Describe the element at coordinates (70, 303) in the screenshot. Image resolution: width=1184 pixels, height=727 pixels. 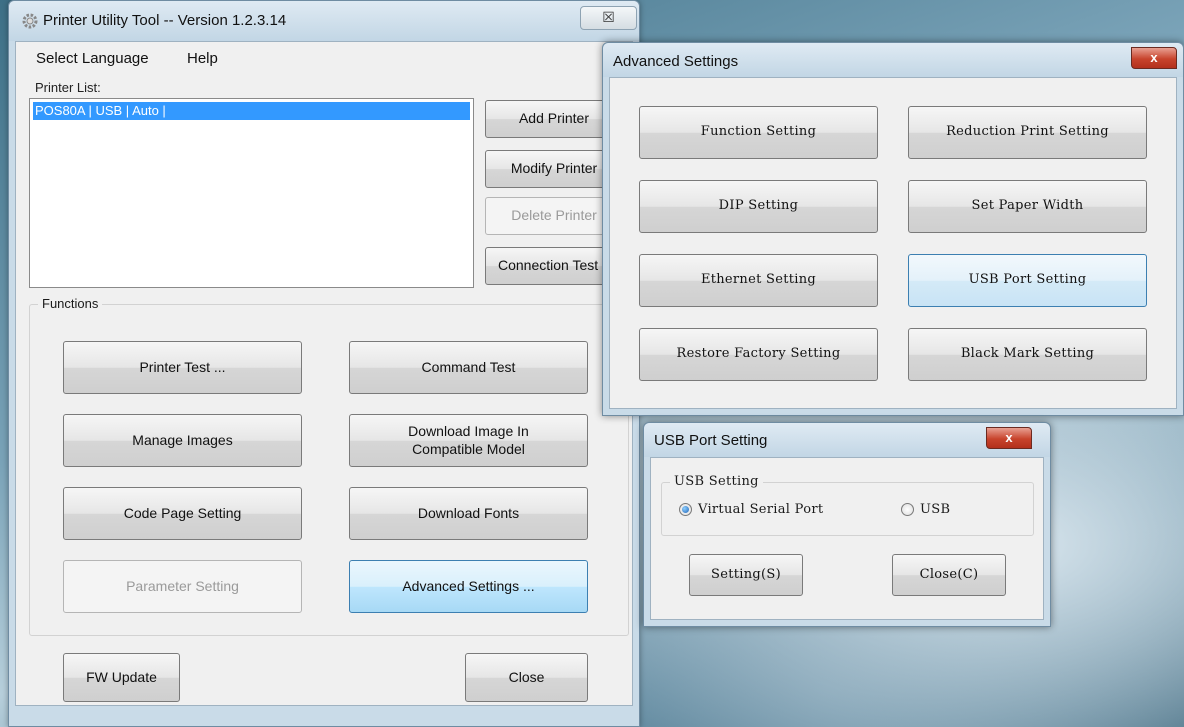
I see `functions-label: Functions` at that location.